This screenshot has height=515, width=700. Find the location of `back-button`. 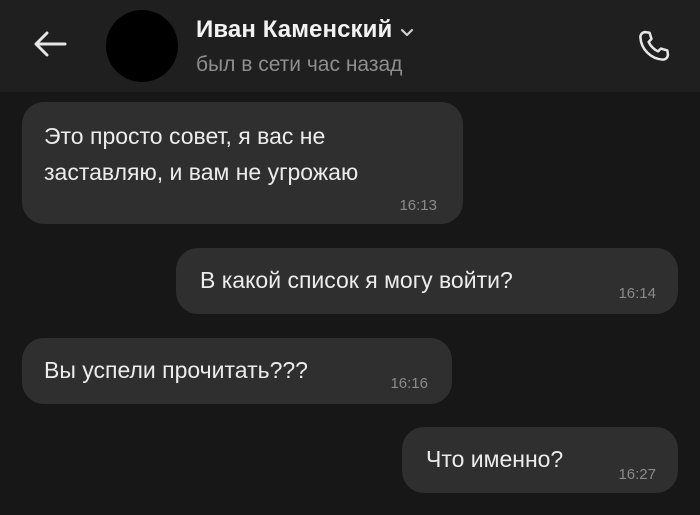

back-button is located at coordinates (50, 44).